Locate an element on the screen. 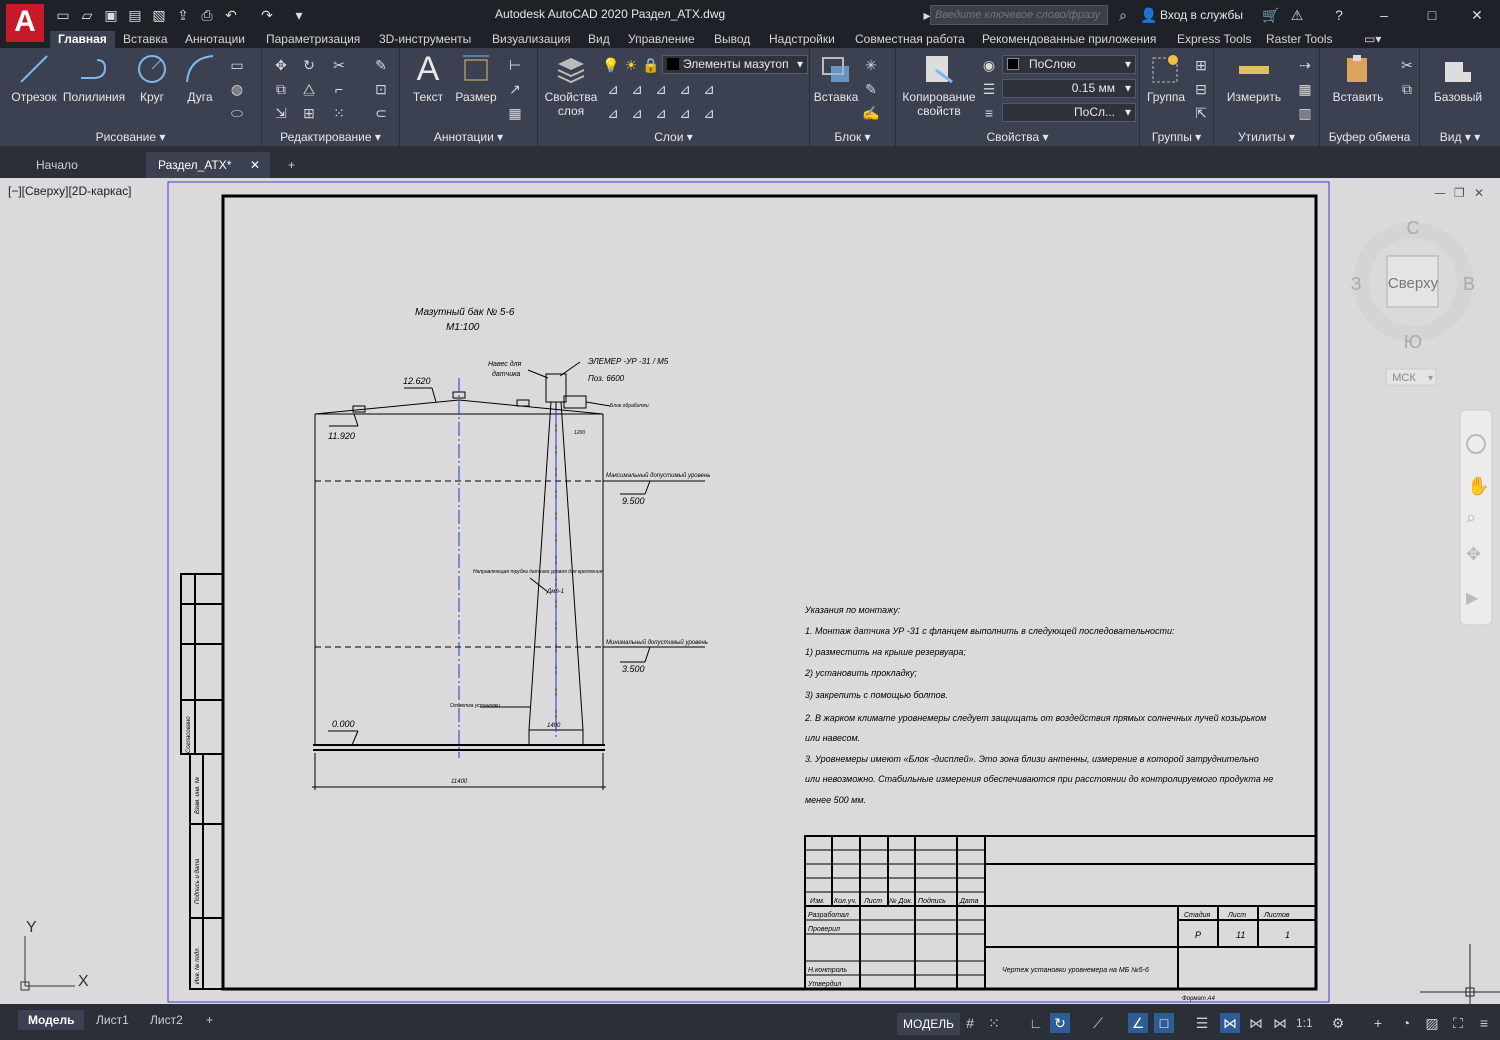 The height and width of the screenshot is (1040, 1500). linear-dim-icon: ⊢ is located at coordinates (515, 65).